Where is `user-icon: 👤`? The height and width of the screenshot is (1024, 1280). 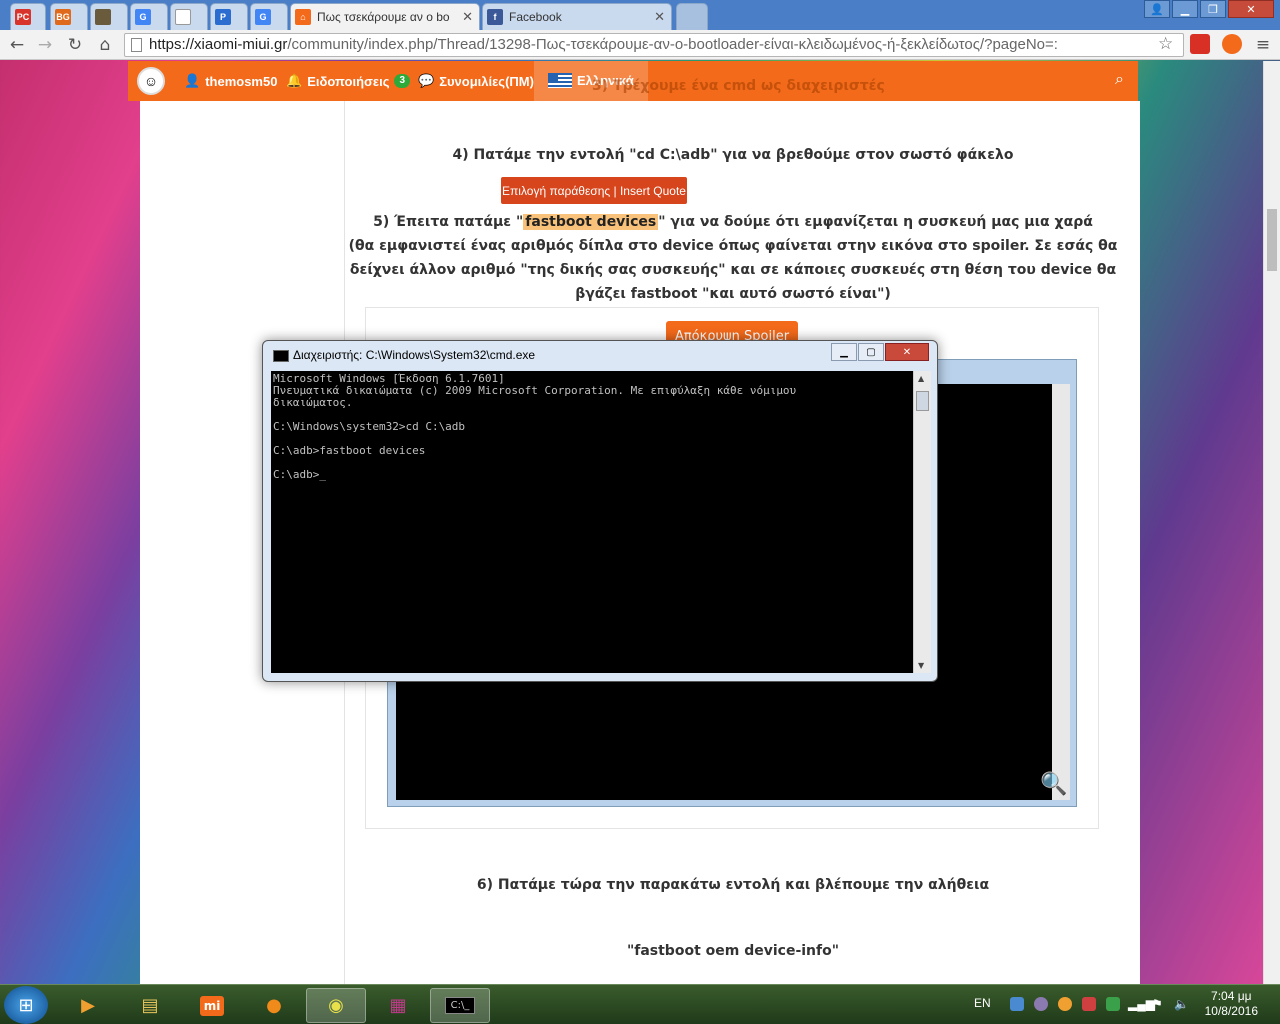 user-icon: 👤 is located at coordinates (192, 80).